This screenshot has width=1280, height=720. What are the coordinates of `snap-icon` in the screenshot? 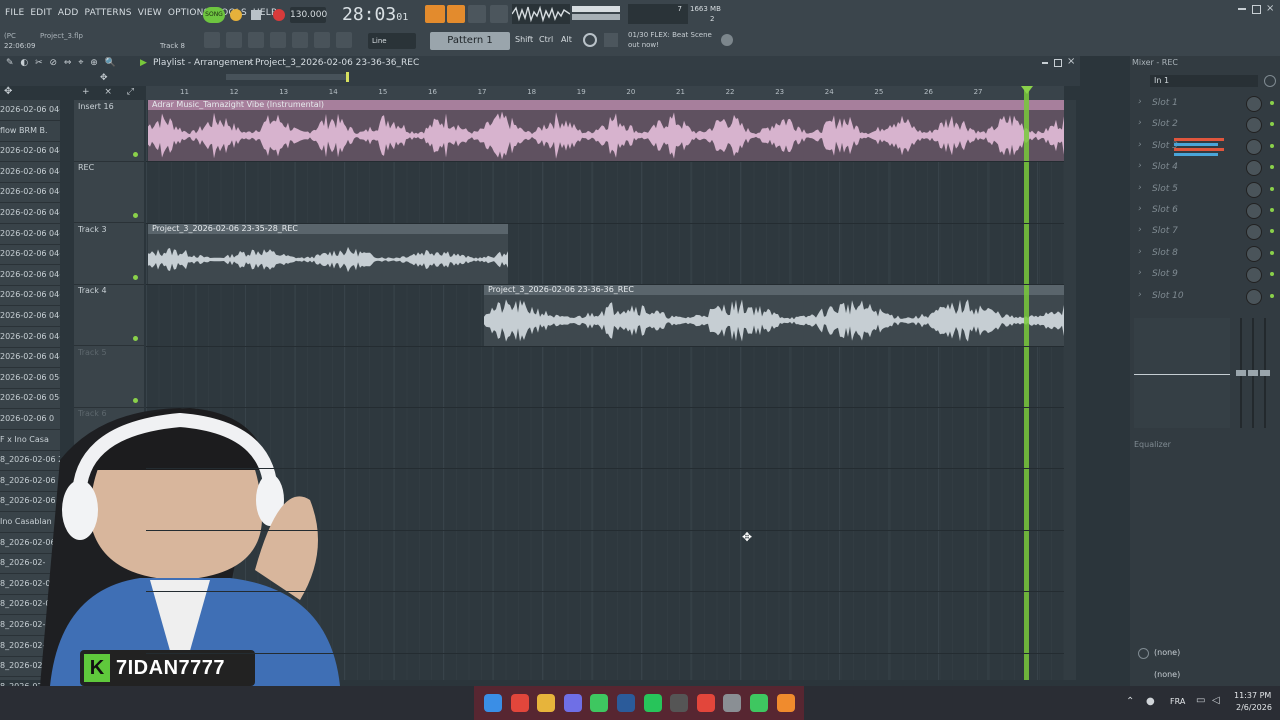 It's located at (212, 40).